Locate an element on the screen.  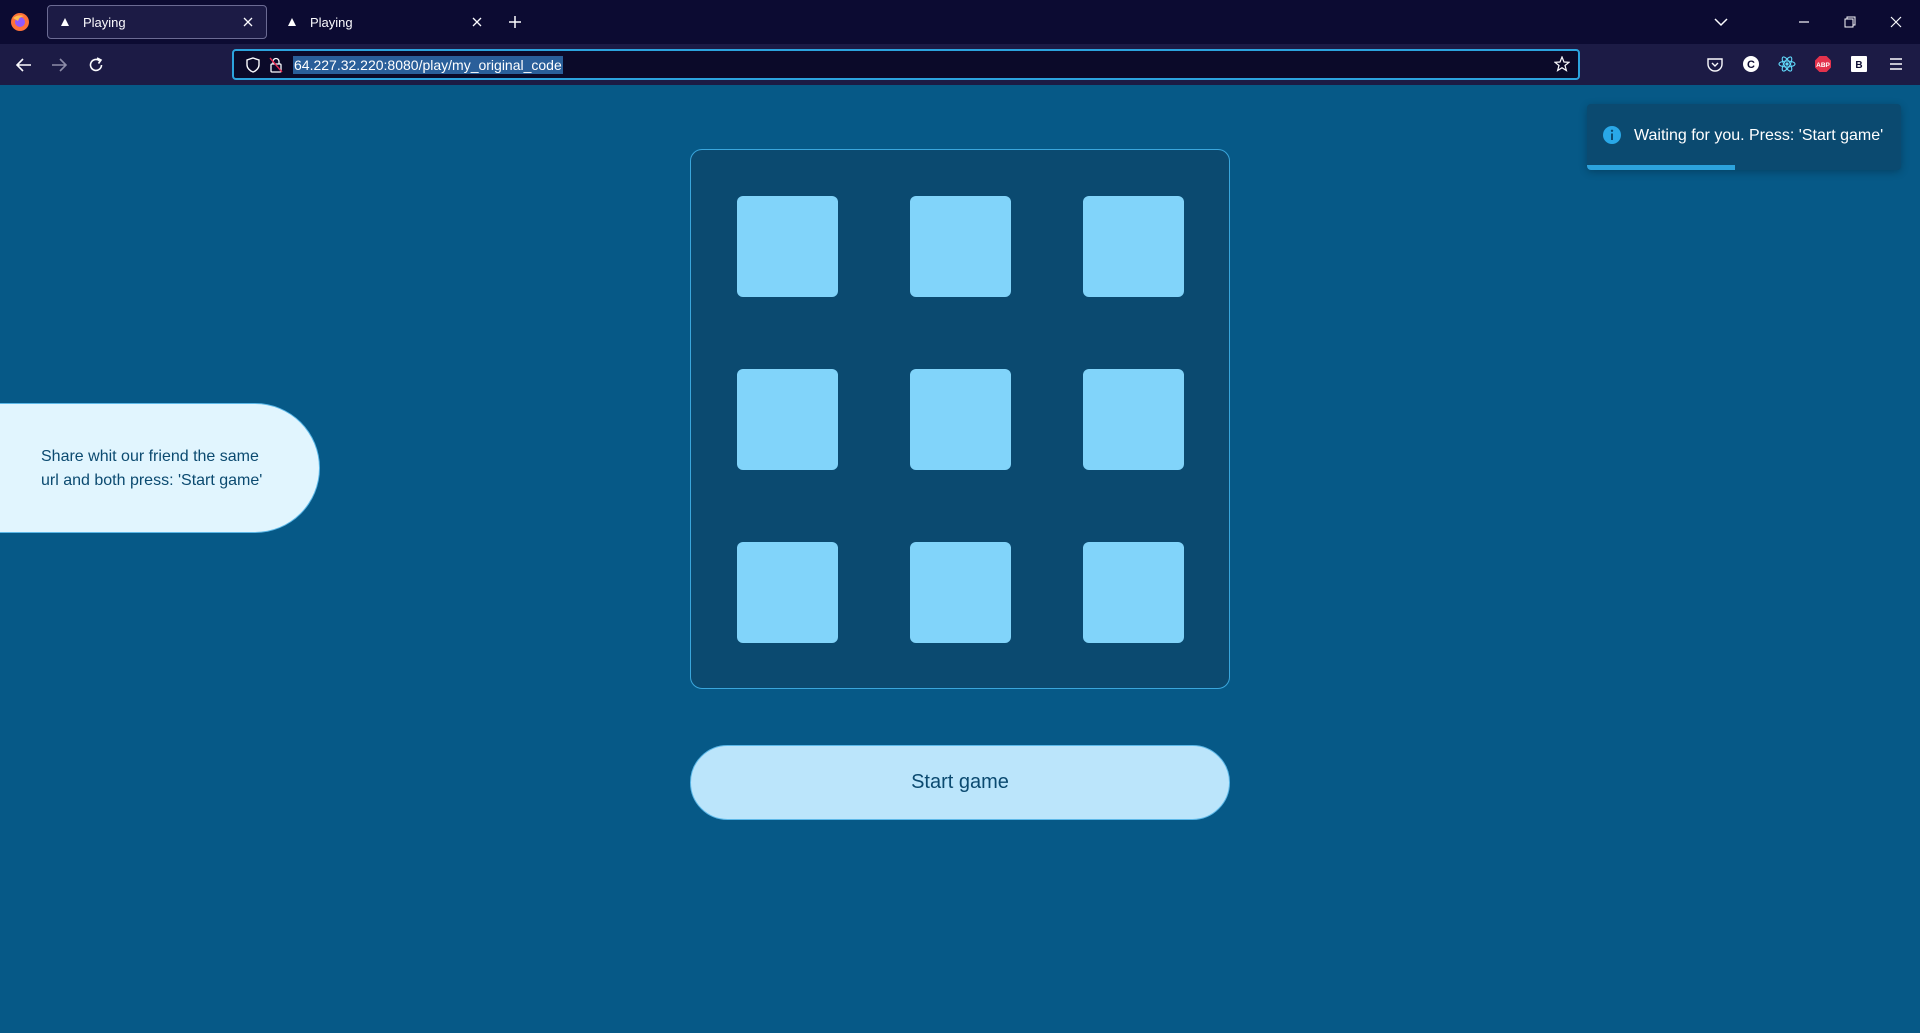
close-window-icon is located at coordinates (1896, 22).